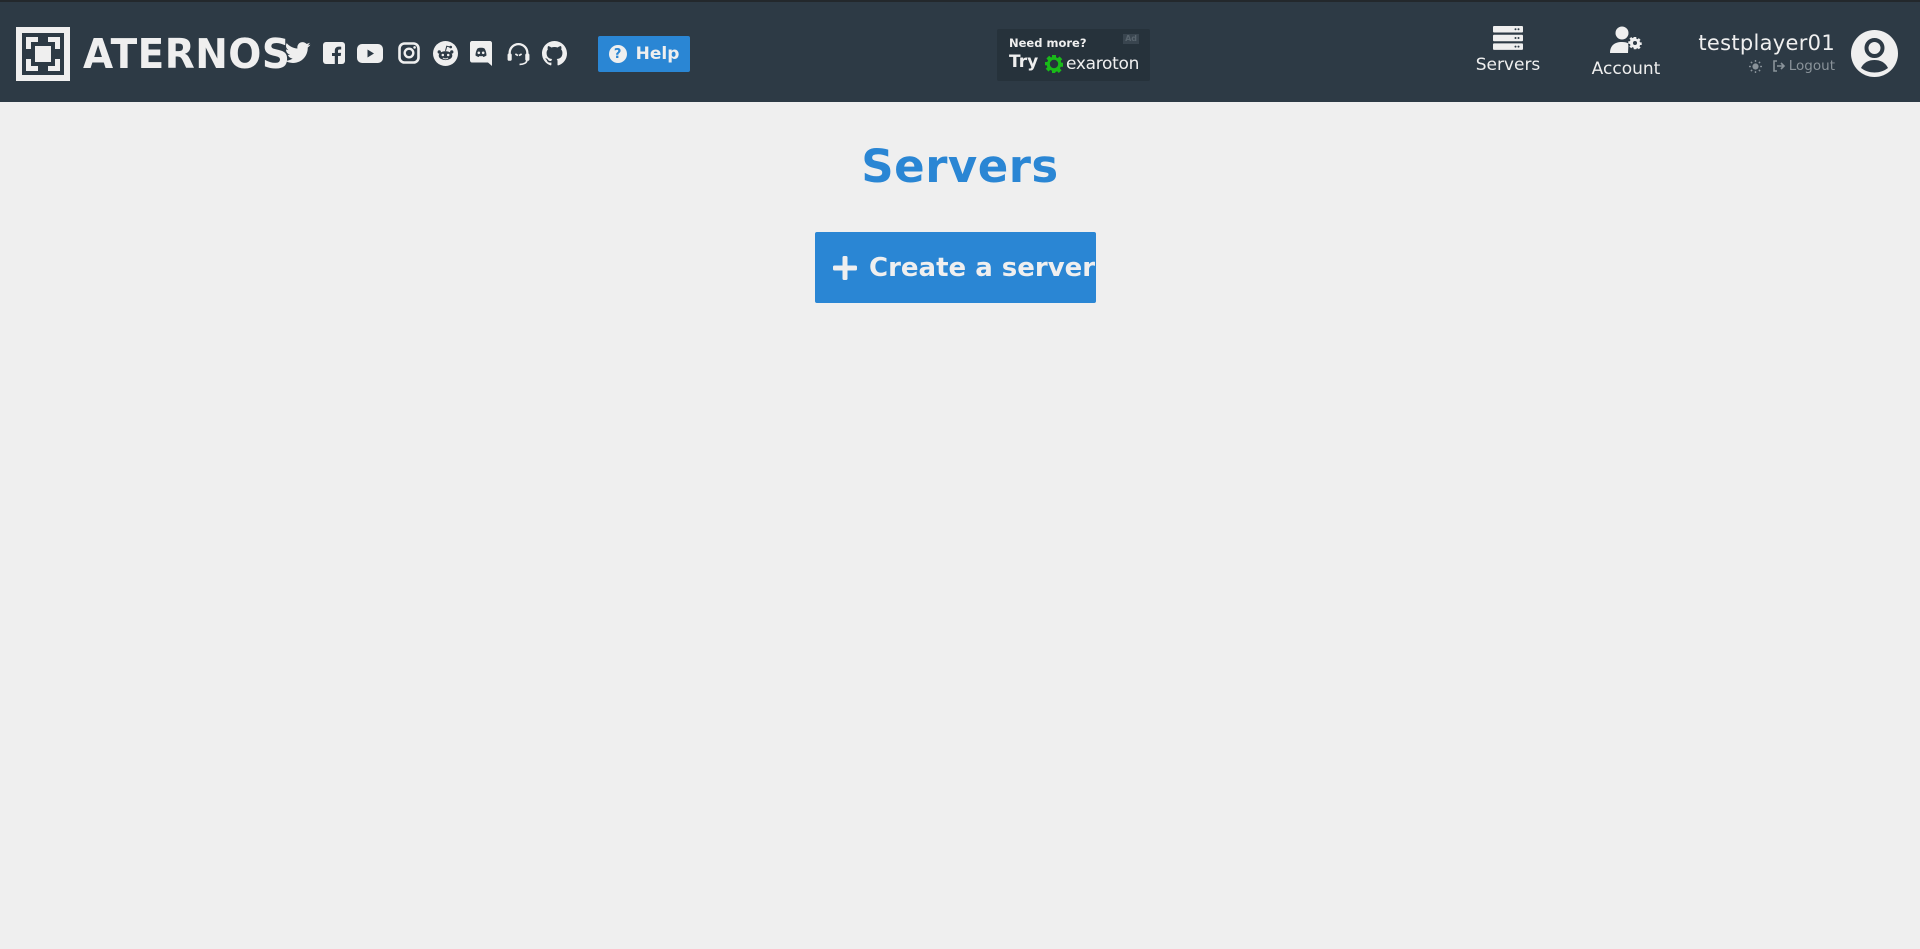 The width and height of the screenshot is (1920, 949). I want to click on sun-icon, so click(1755, 66).